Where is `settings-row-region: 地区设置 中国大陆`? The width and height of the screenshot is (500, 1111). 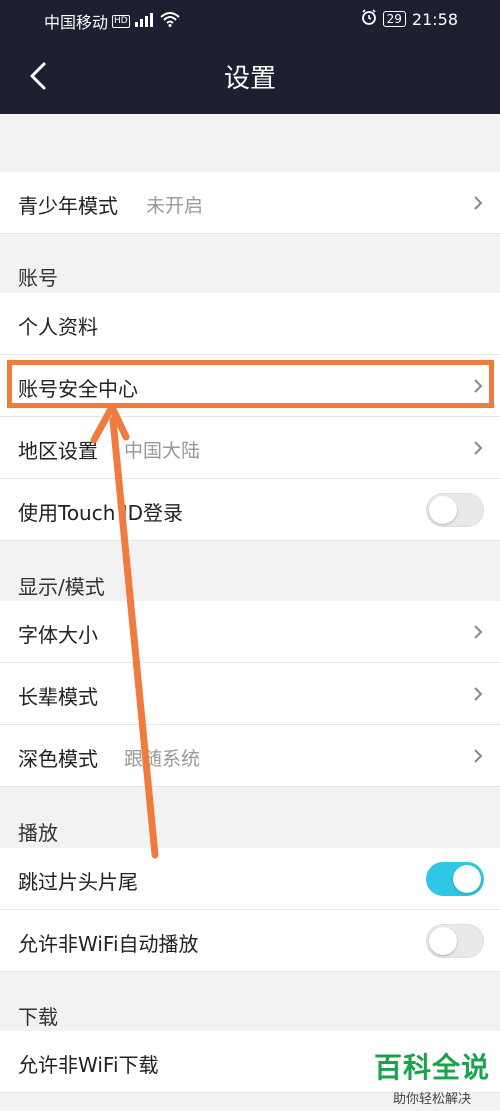 settings-row-region: 地区设置 中国大陆 is located at coordinates (250, 448).